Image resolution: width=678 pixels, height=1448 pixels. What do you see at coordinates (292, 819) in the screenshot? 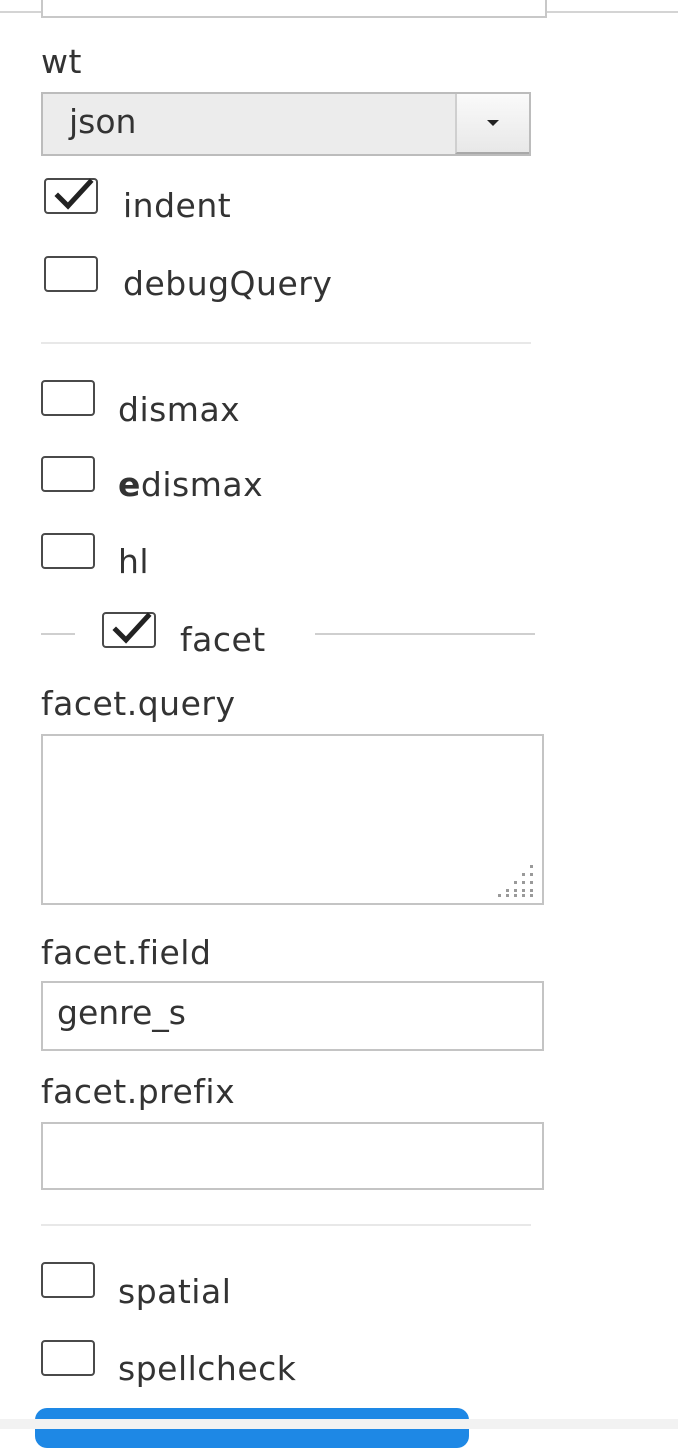
I see `facet-query-textarea` at bounding box center [292, 819].